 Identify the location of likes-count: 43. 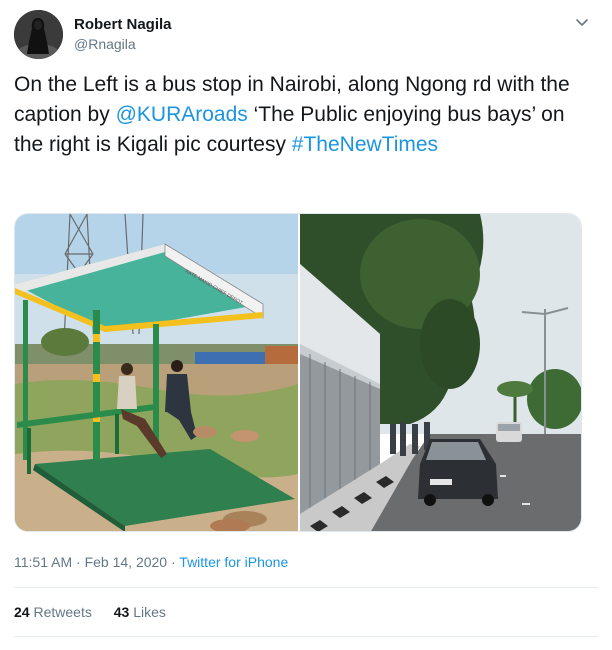
(121, 612).